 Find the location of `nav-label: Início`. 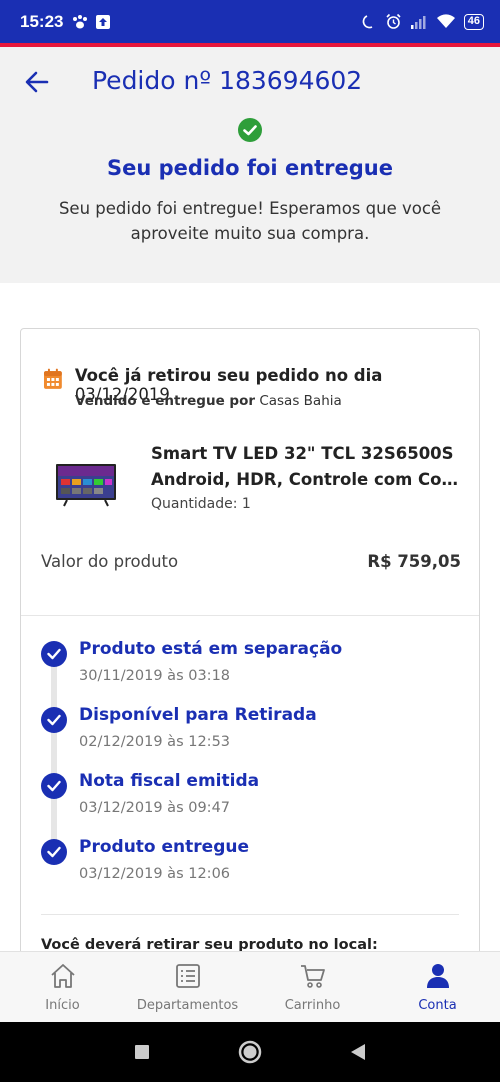

nav-label: Início is located at coordinates (62, 1005).